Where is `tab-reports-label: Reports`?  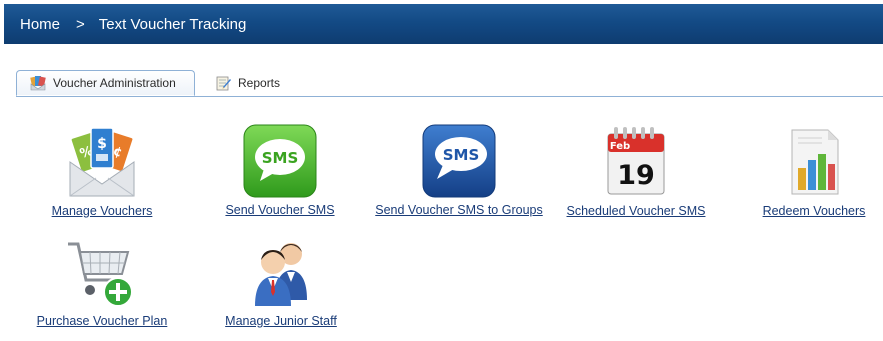 tab-reports-label: Reports is located at coordinates (259, 82).